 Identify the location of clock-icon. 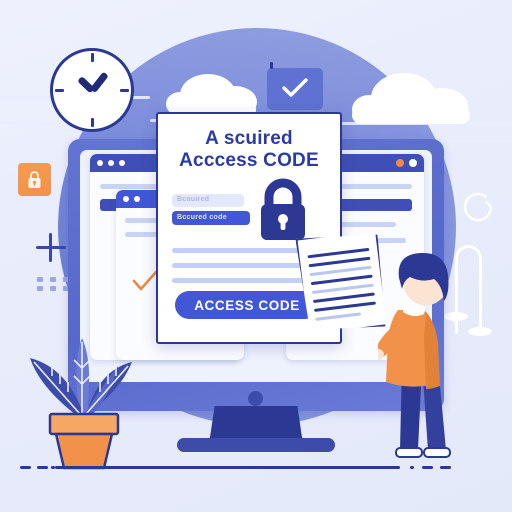
(92, 90).